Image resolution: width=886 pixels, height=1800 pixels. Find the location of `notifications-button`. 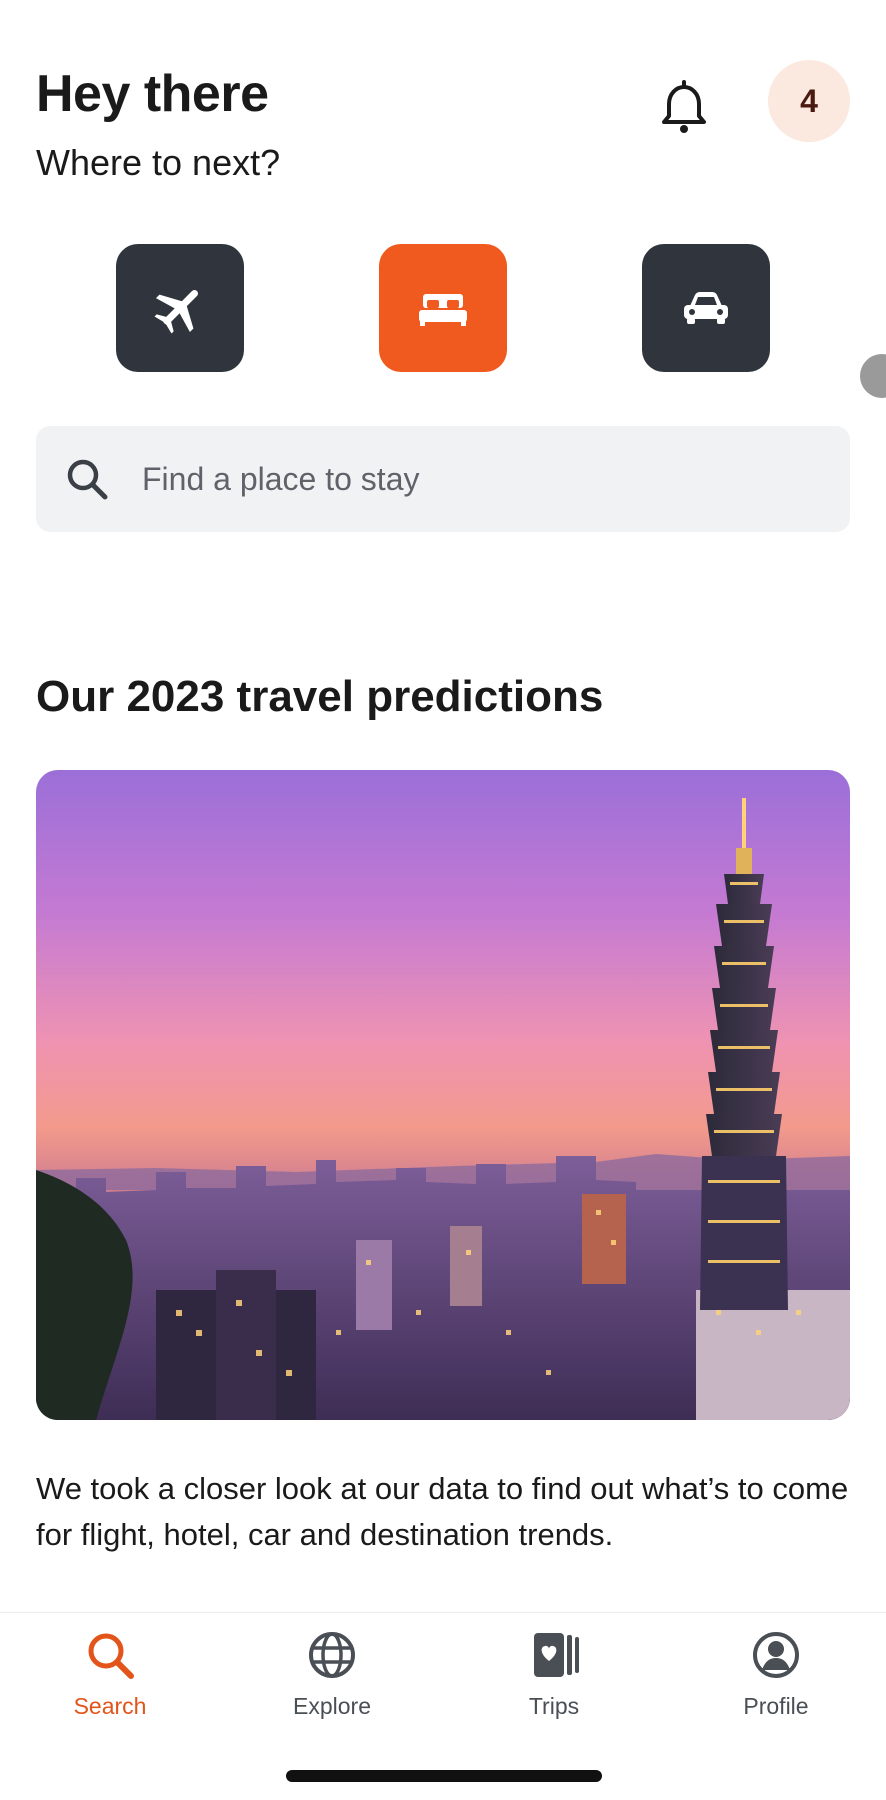

notifications-button is located at coordinates (684, 106).